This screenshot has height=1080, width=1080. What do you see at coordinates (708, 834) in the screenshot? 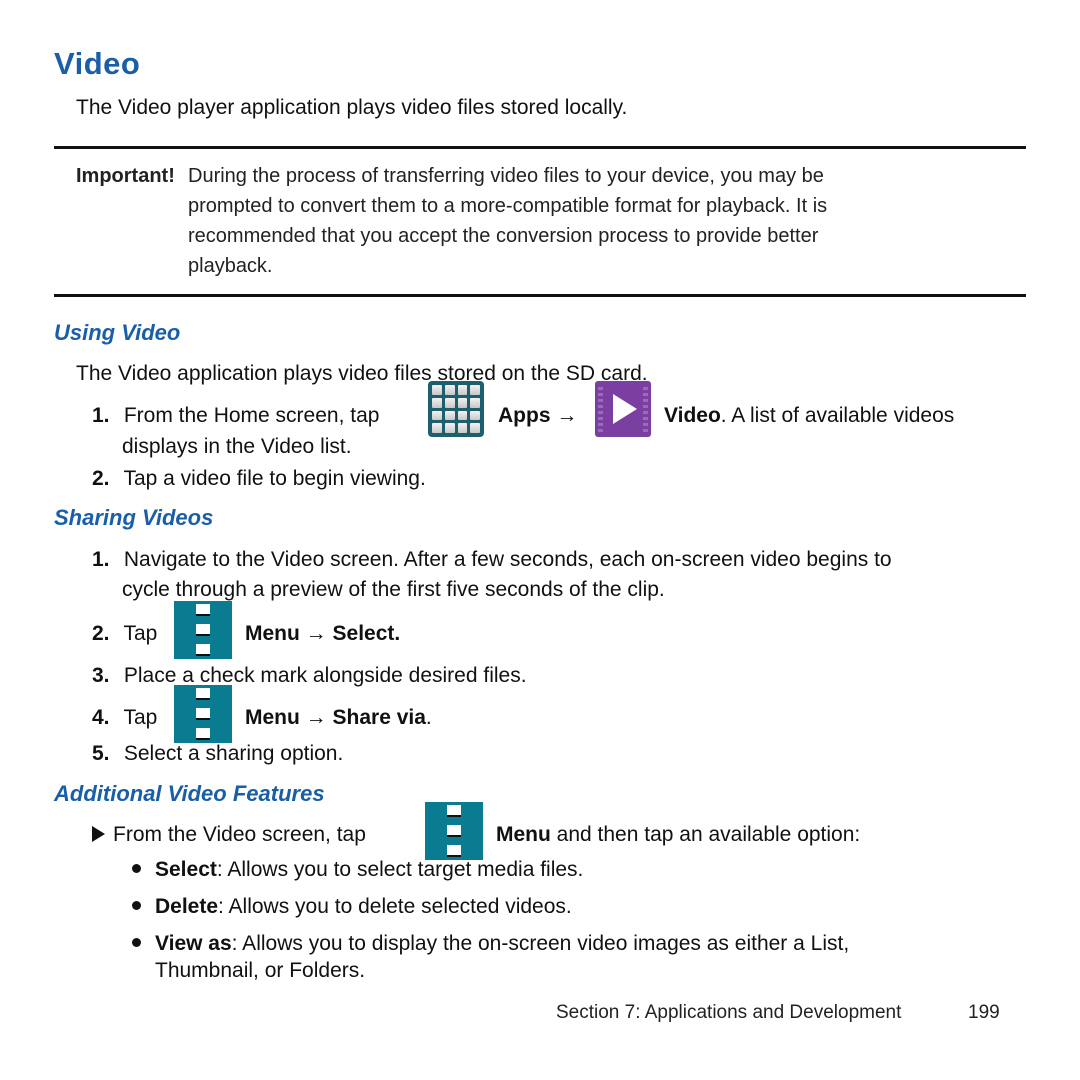
I see `lead-text: and then tap an available option:` at bounding box center [708, 834].